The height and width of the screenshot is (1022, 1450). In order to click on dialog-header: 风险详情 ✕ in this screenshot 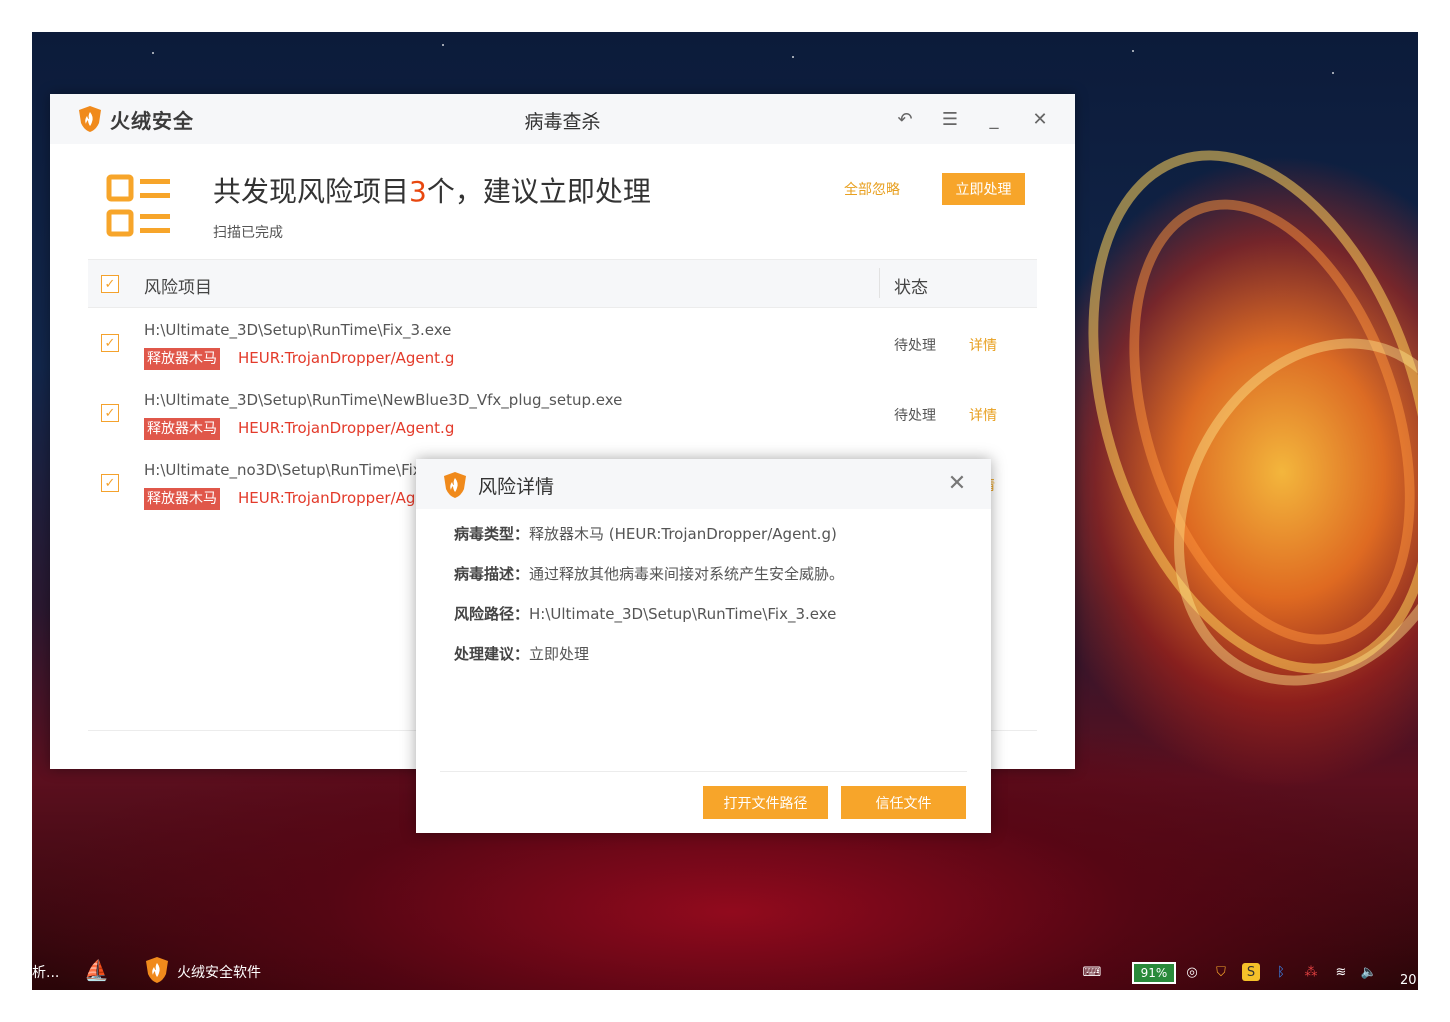, I will do `click(703, 484)`.